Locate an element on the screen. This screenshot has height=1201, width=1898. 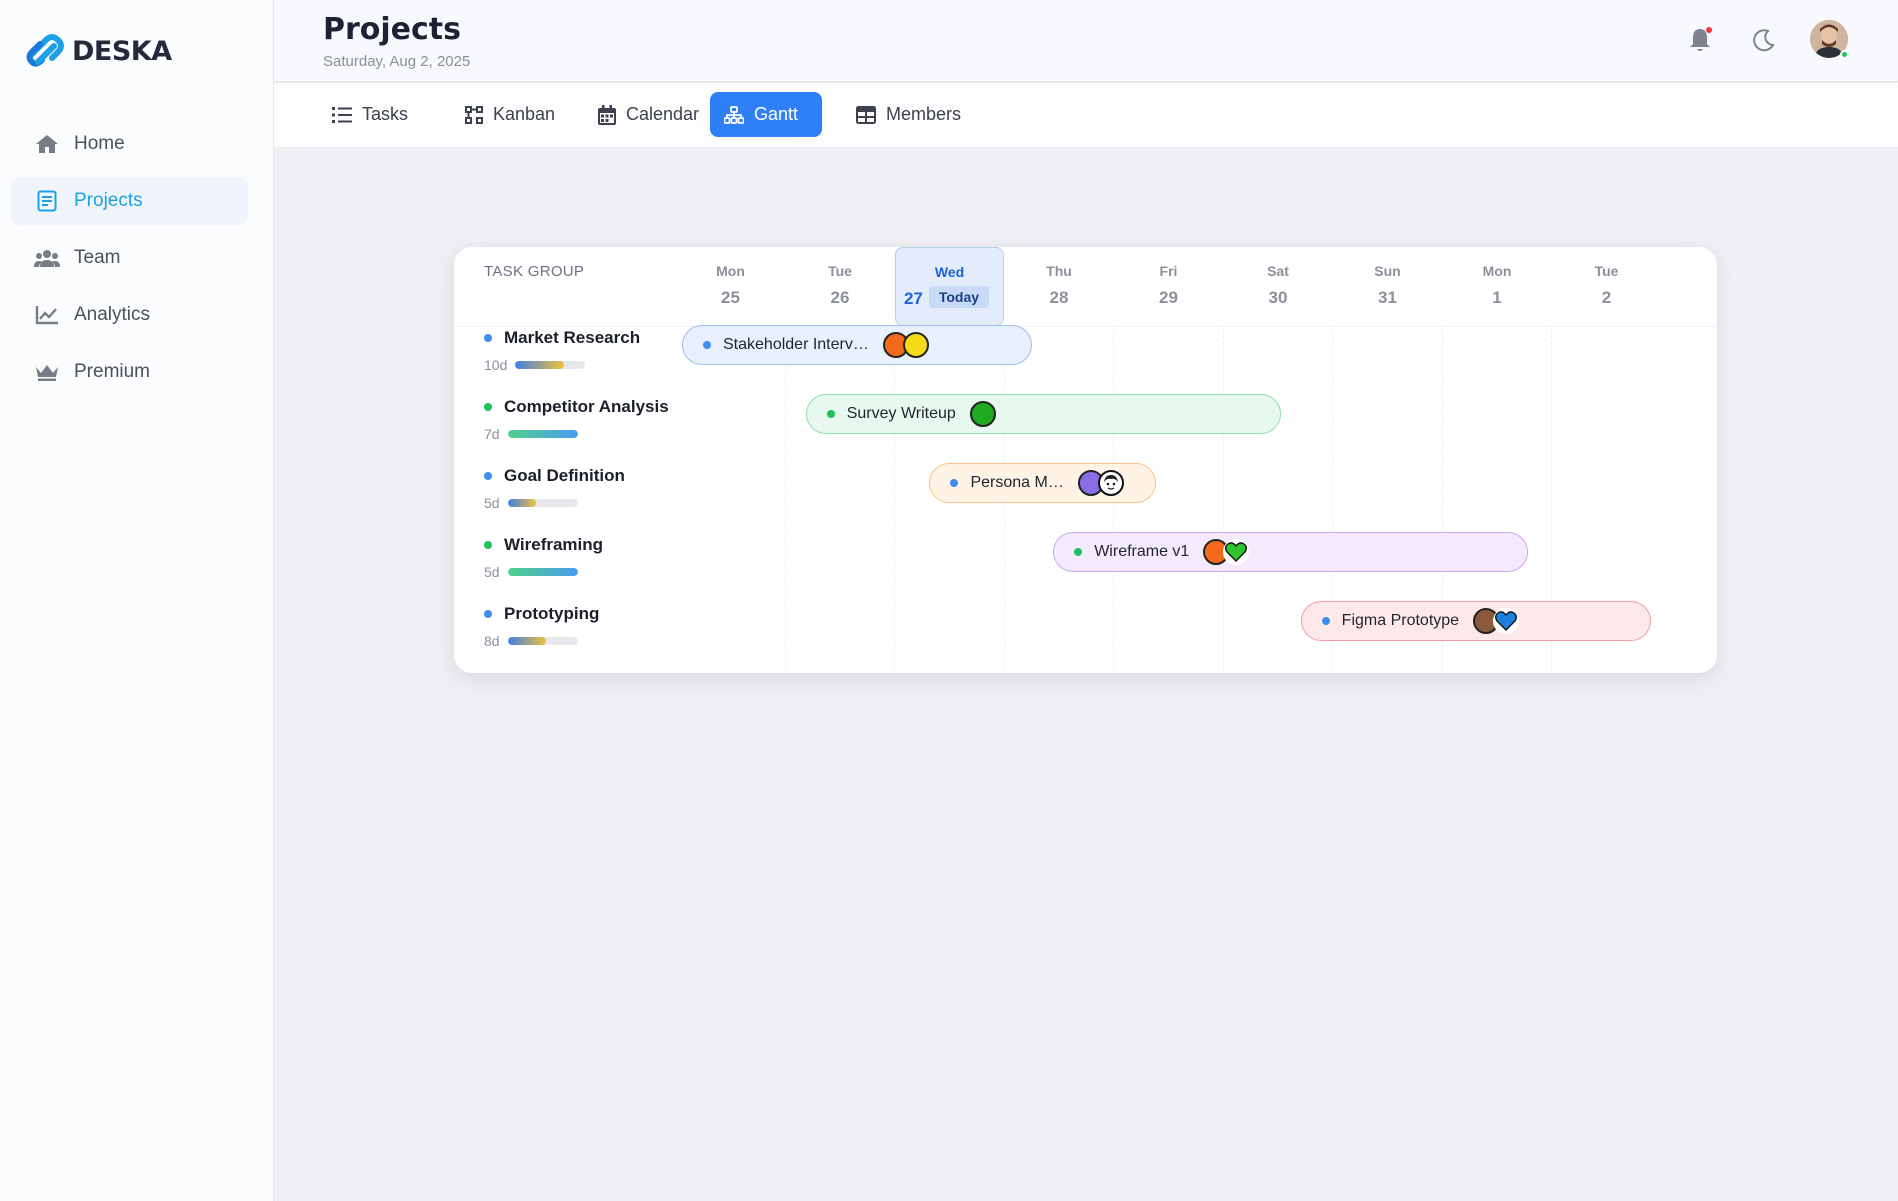
task-group-name: Prototyping is located at coordinates (541, 614).